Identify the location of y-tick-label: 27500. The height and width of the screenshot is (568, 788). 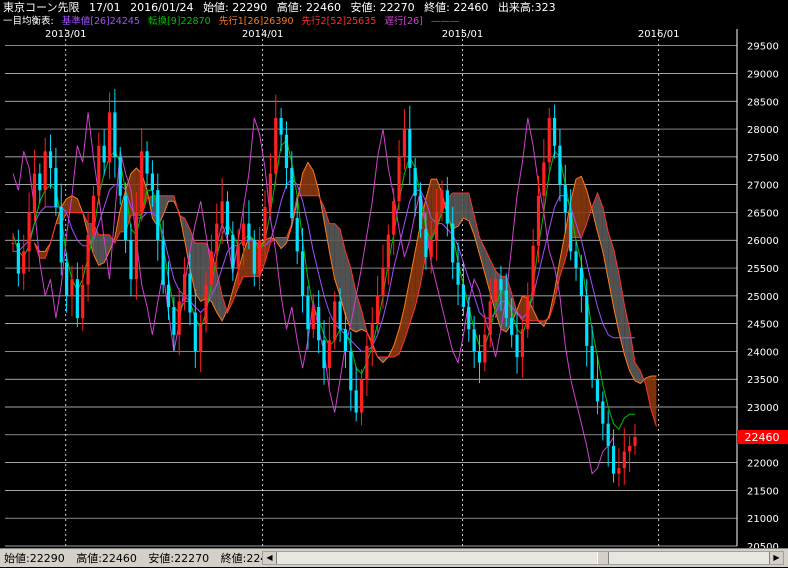
(763, 158).